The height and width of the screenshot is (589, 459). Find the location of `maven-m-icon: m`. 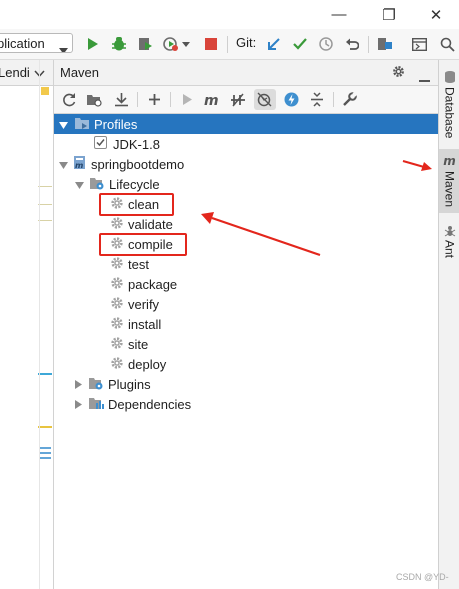

maven-m-icon: m is located at coordinates (449, 161).